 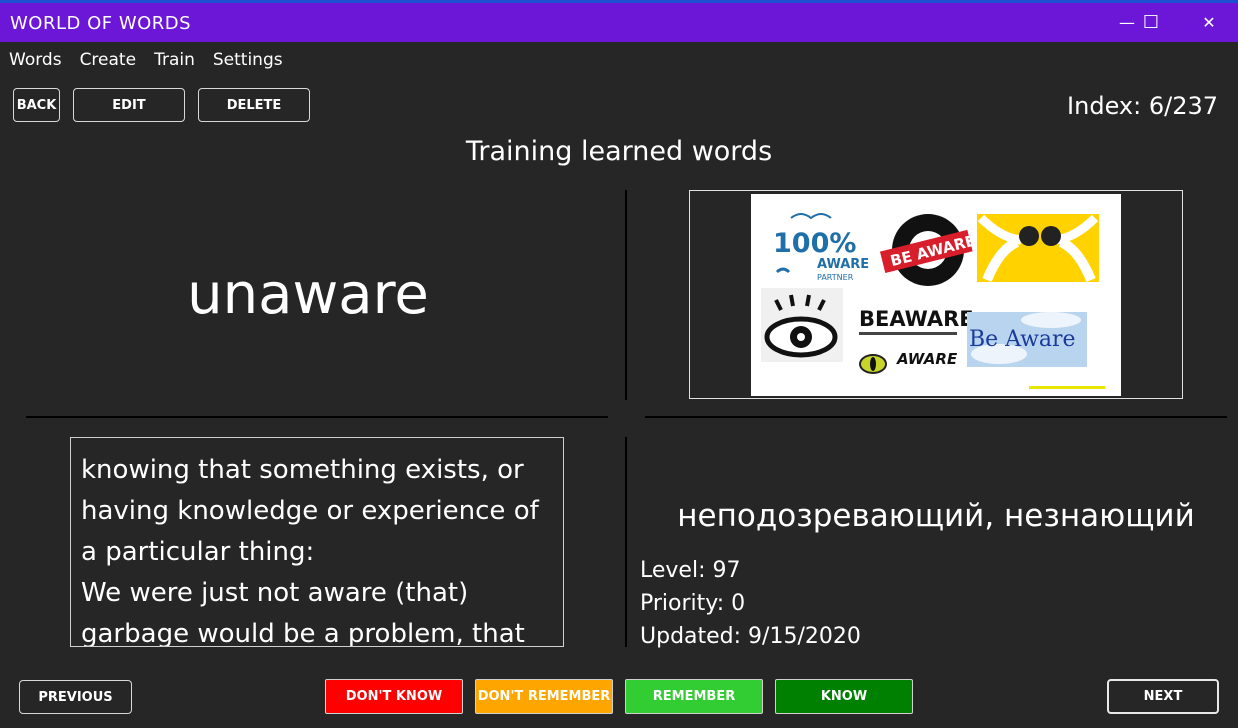 What do you see at coordinates (75, 697) in the screenshot?
I see `previous-button: PREVIOUS` at bounding box center [75, 697].